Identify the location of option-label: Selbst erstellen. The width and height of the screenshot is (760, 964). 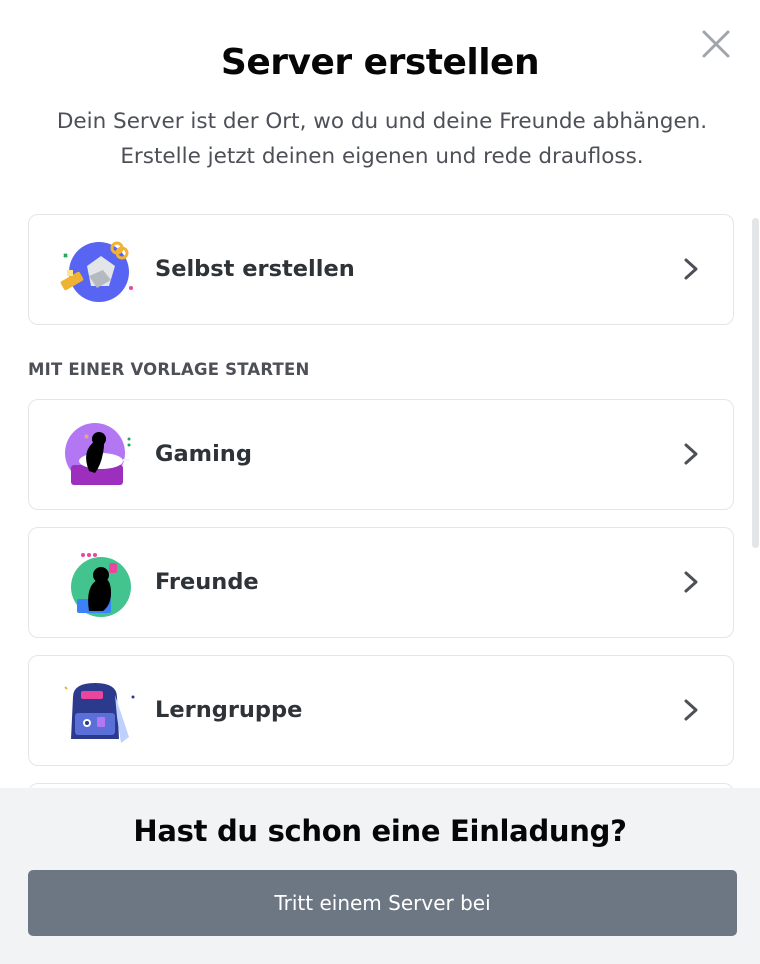
(255, 269).